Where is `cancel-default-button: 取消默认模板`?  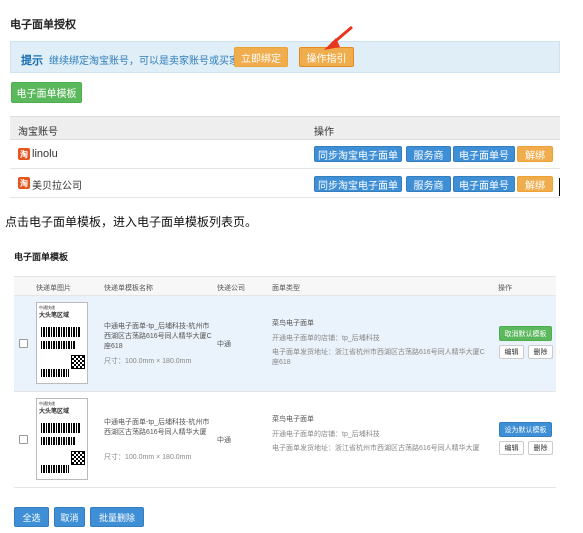 cancel-default-button: 取消默认模板 is located at coordinates (525, 333).